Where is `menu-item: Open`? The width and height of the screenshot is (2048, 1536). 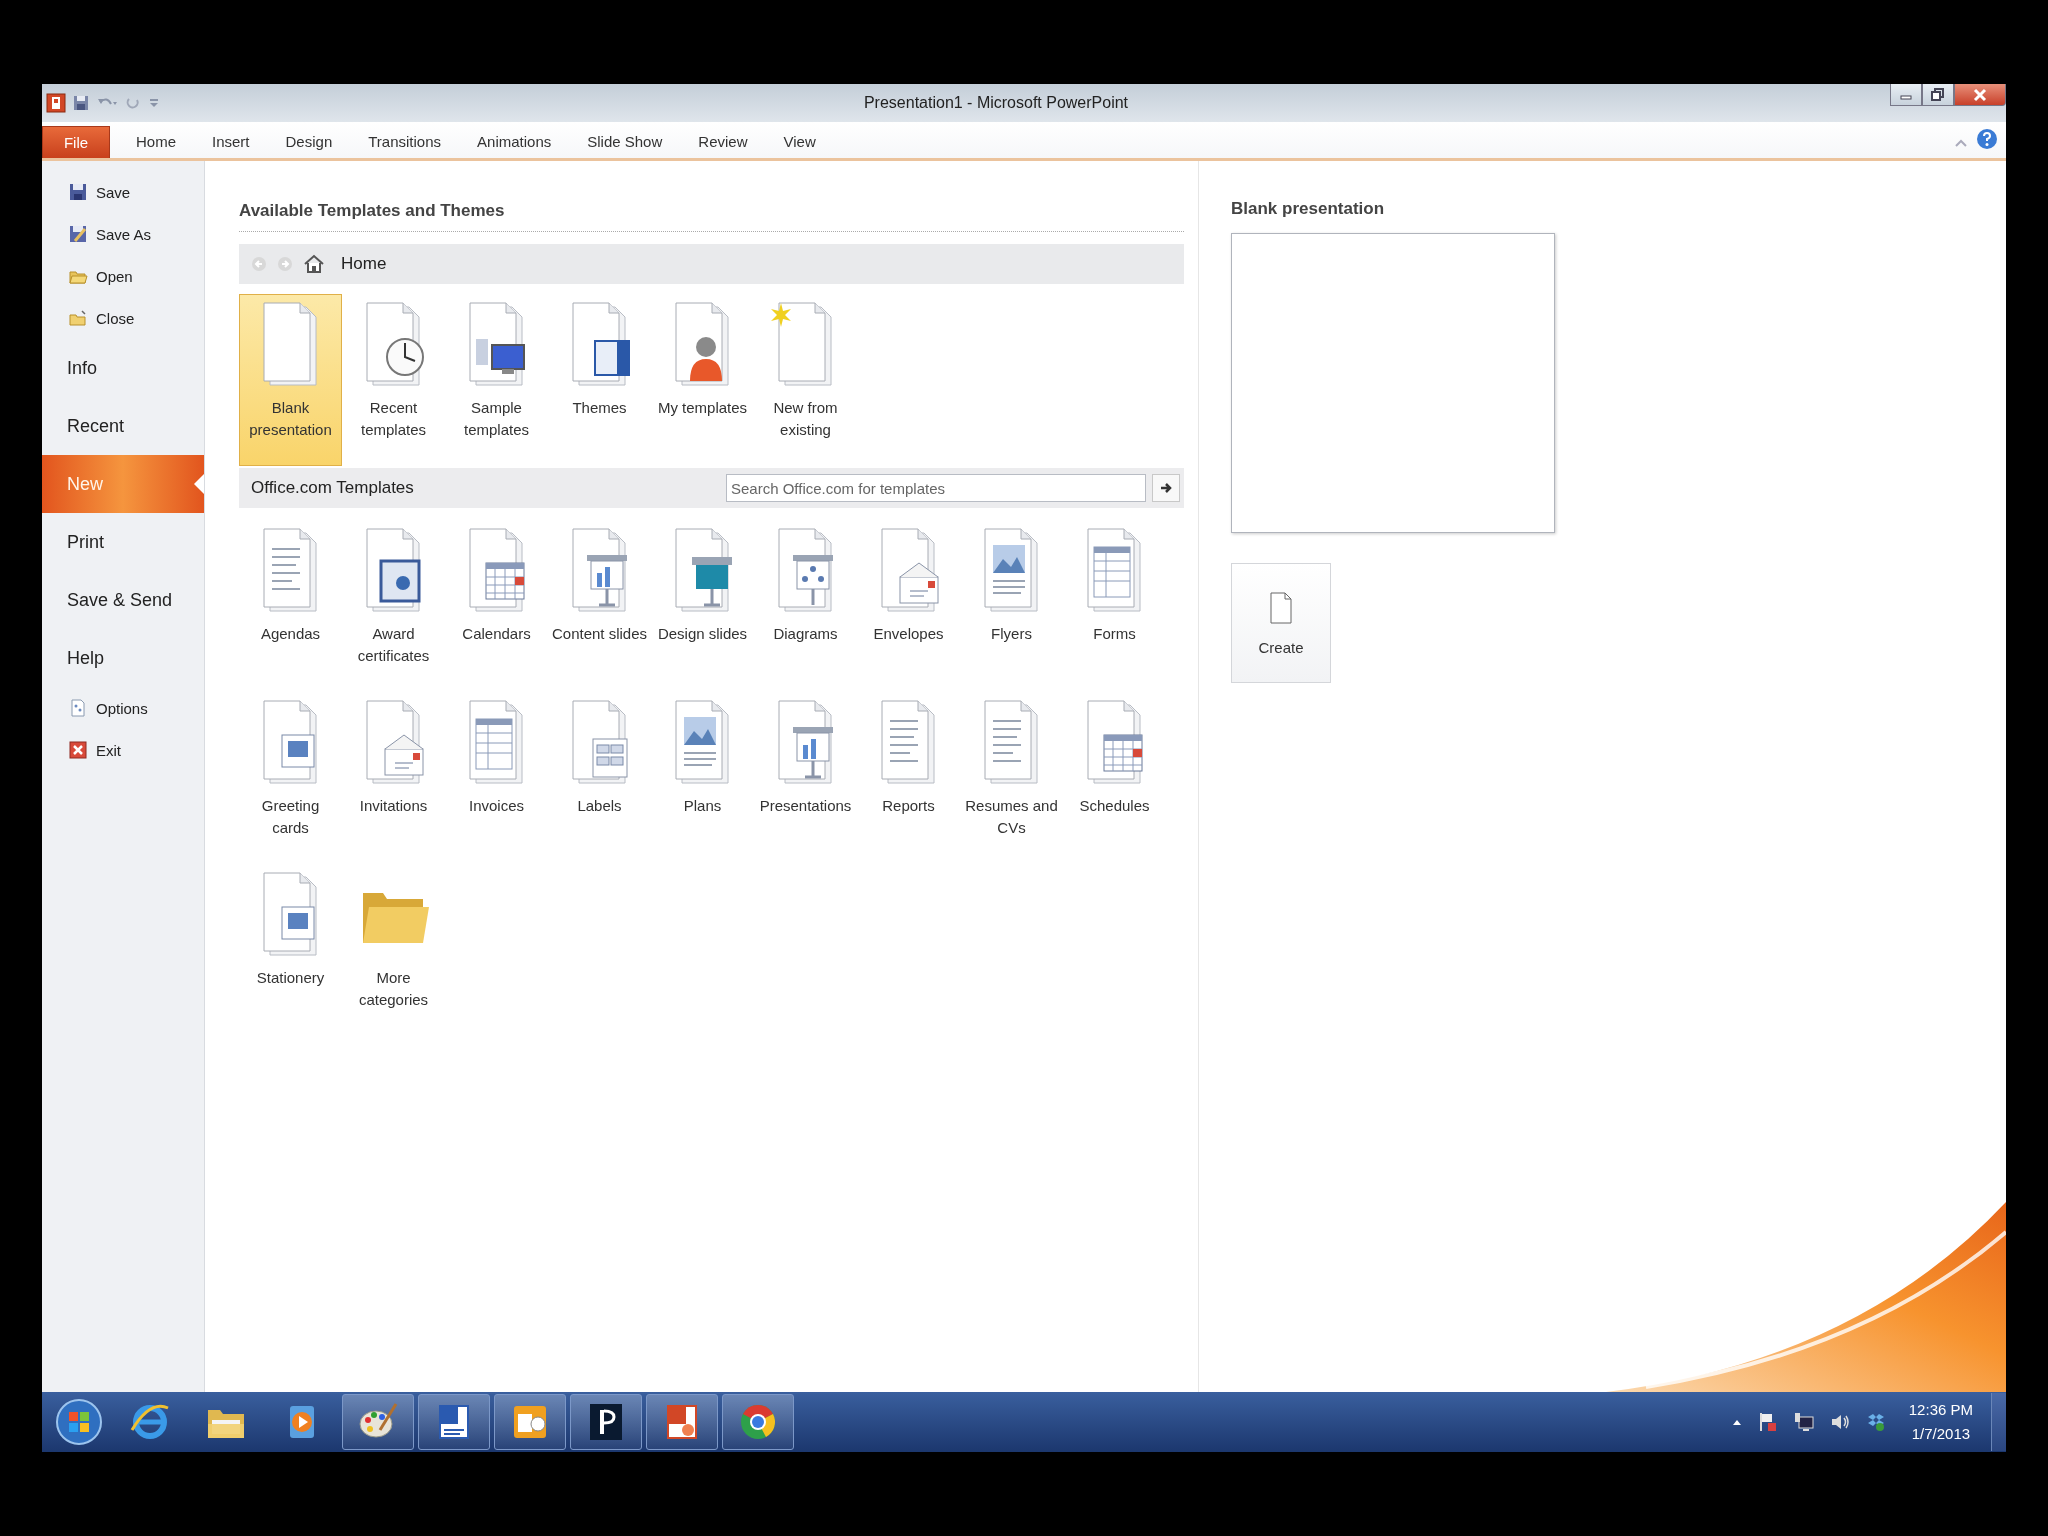 menu-item: Open is located at coordinates (123, 276).